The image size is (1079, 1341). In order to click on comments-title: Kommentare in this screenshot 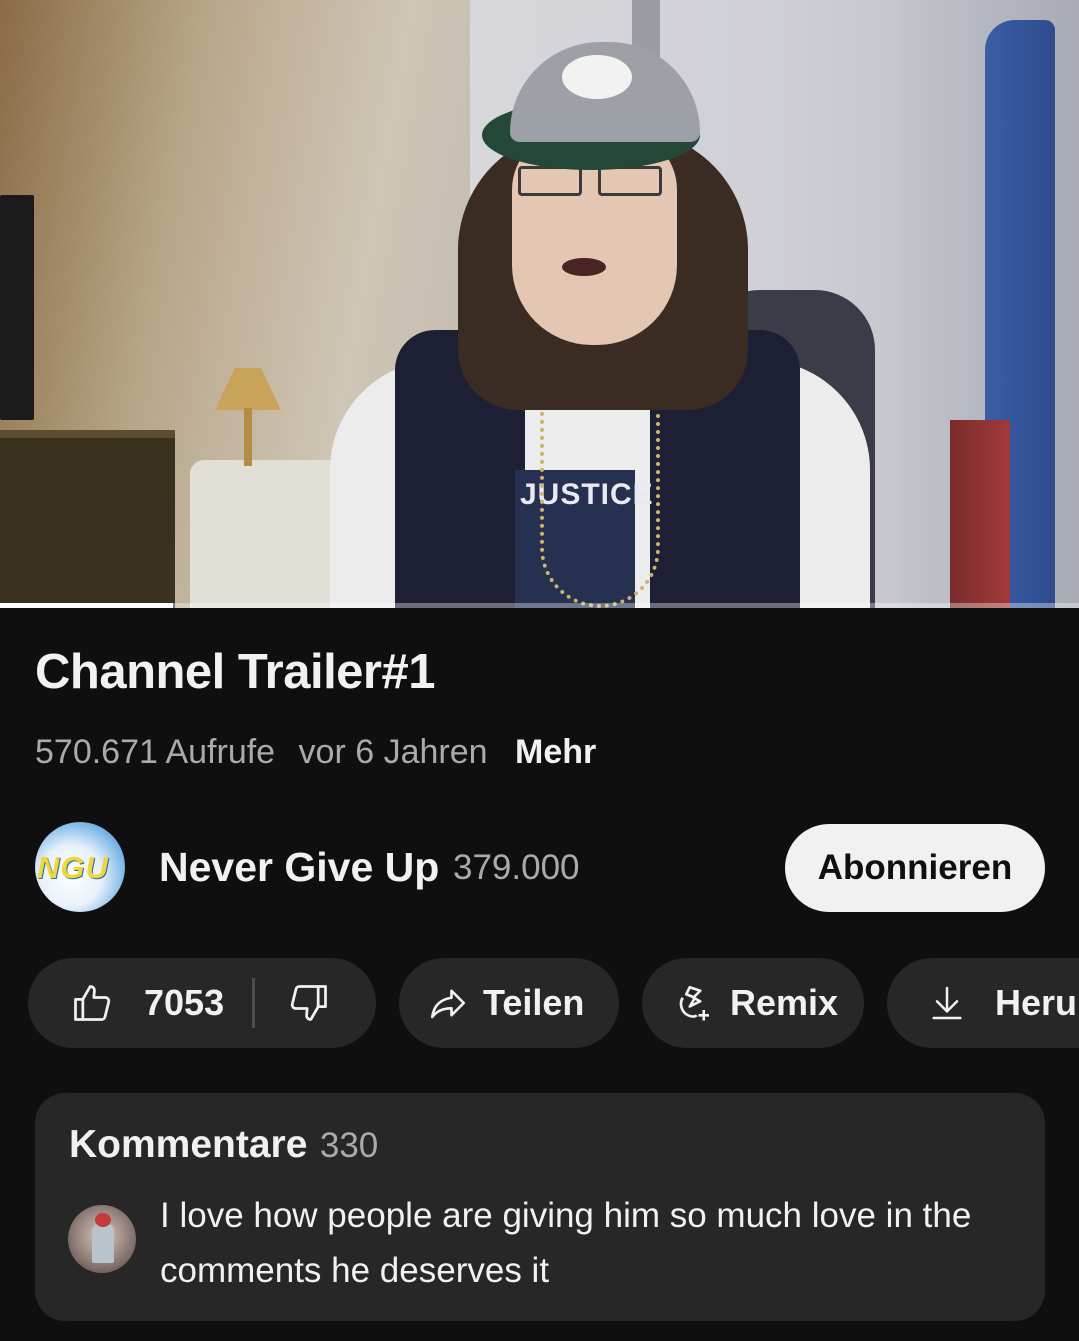, I will do `click(188, 1144)`.